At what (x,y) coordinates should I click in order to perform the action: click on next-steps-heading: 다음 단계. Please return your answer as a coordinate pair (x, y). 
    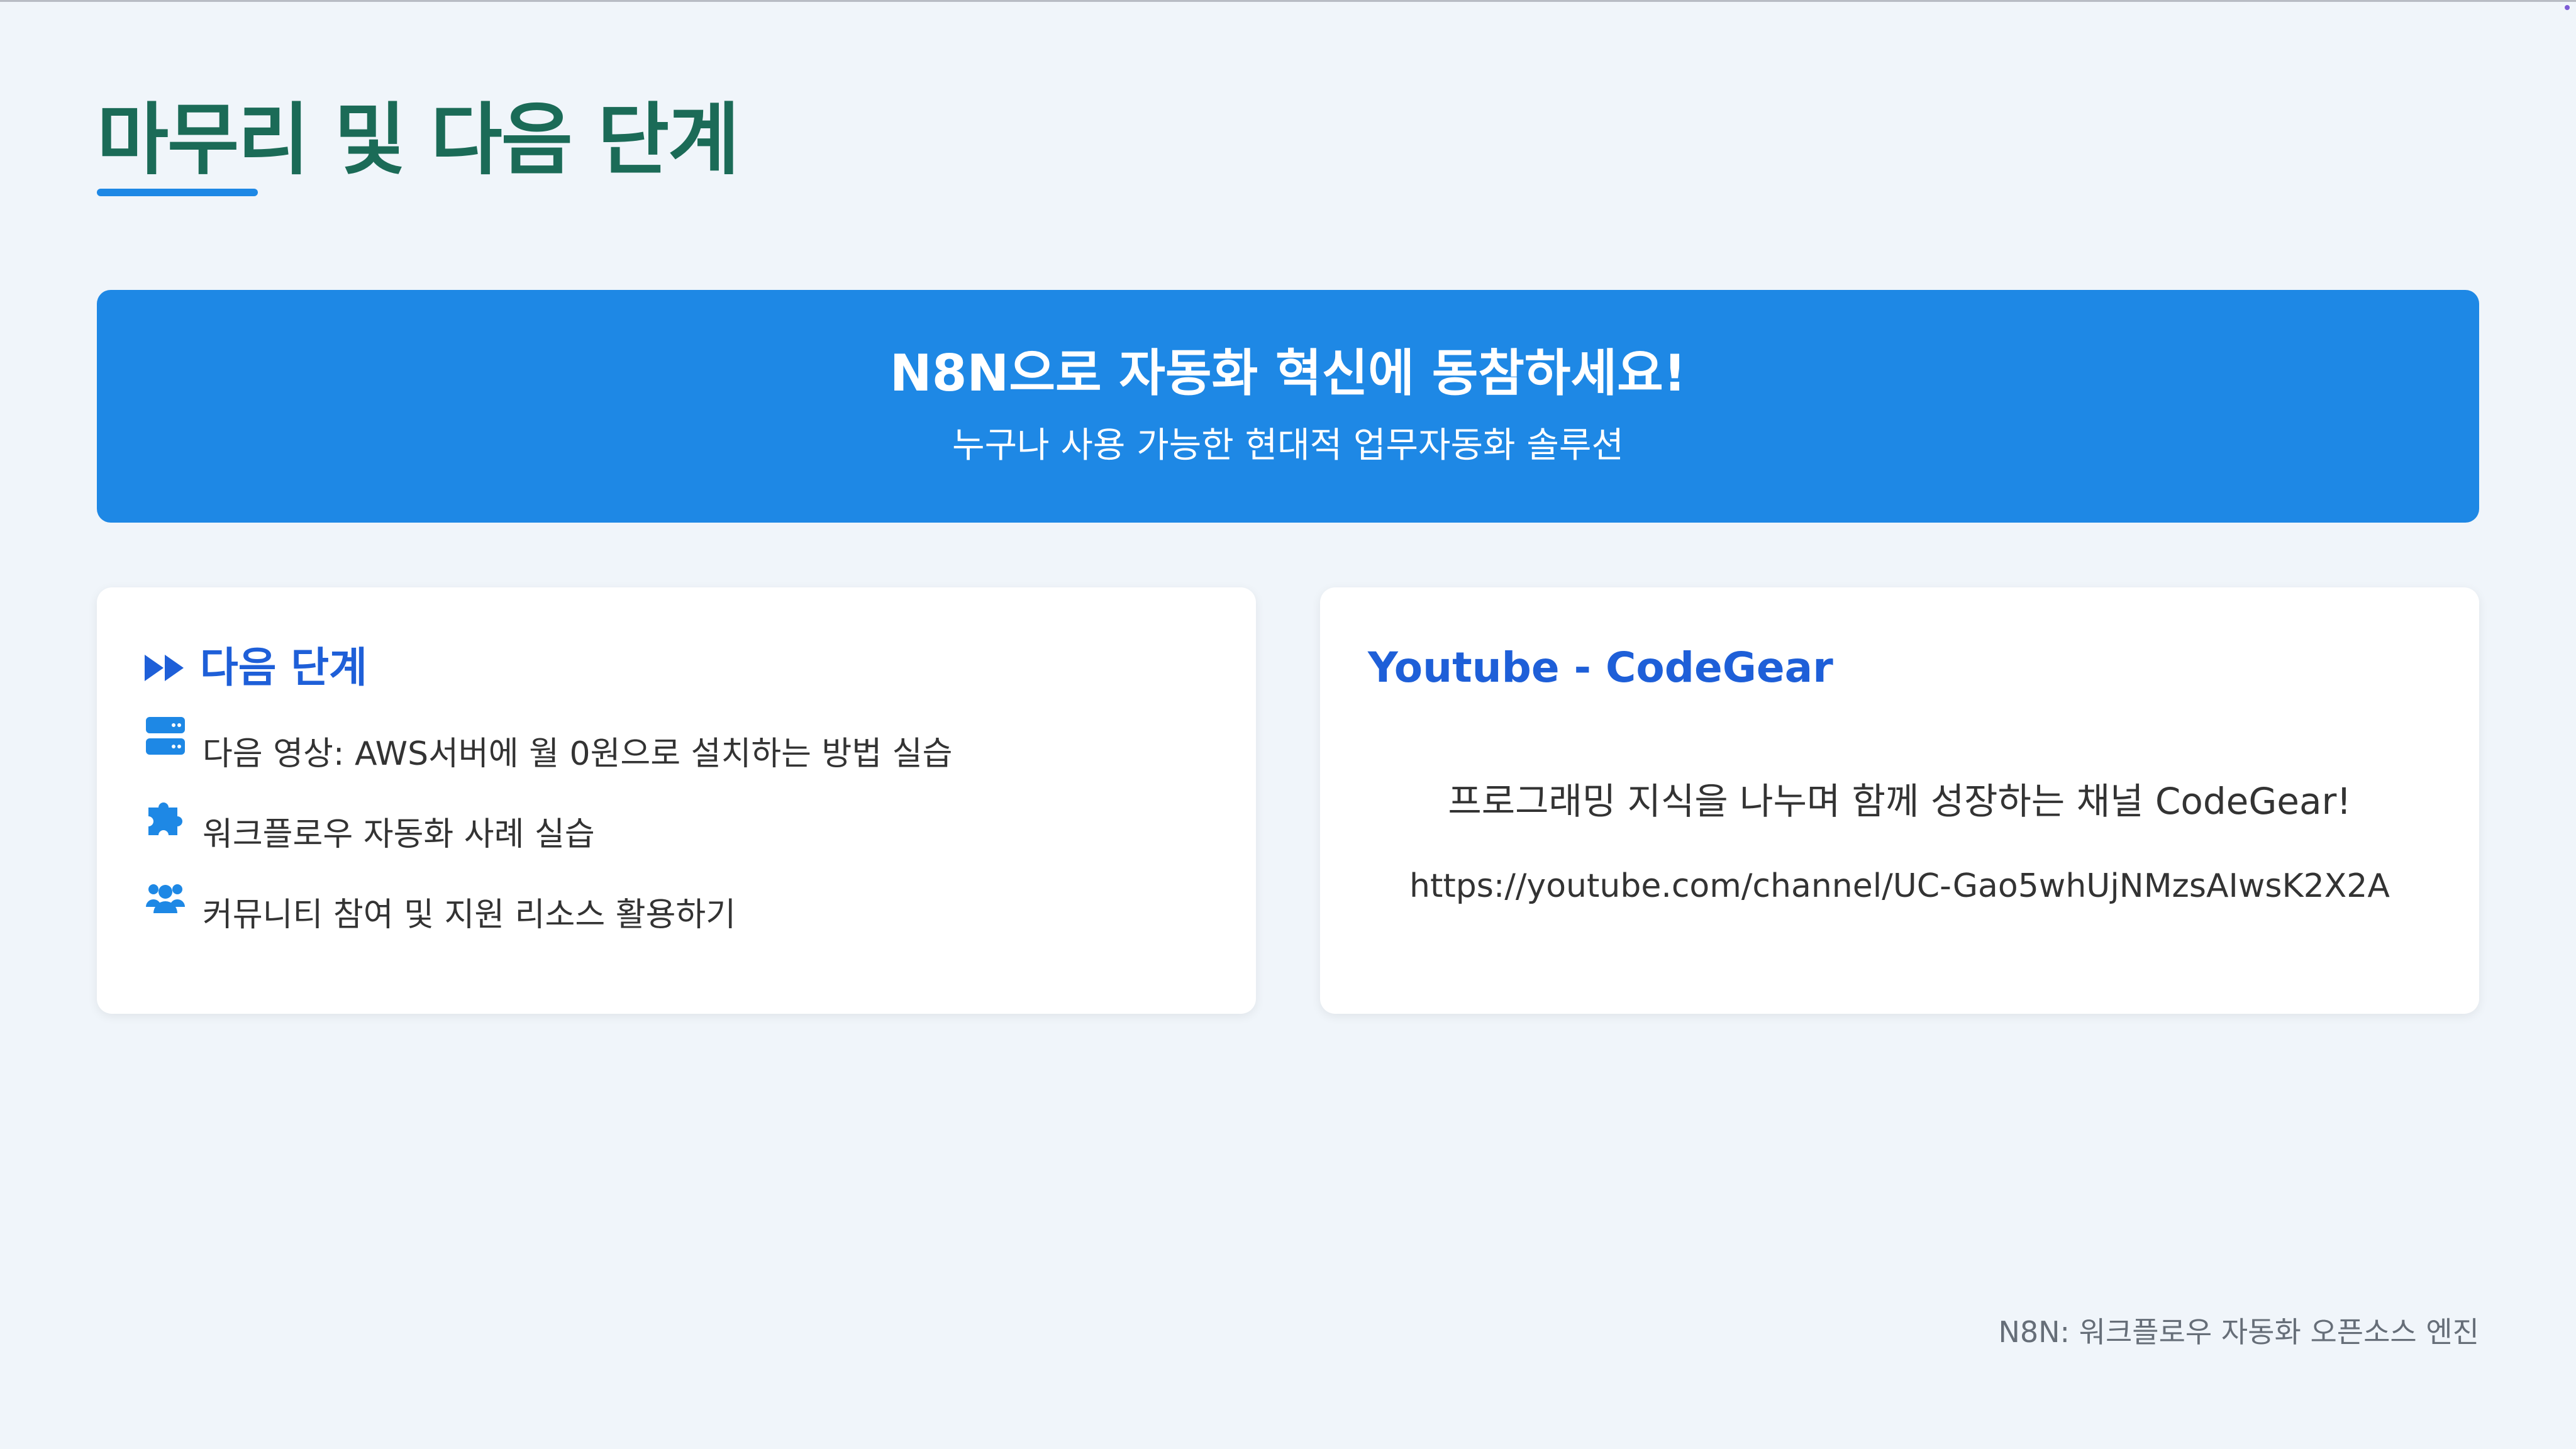
    Looking at the image, I should click on (256, 667).